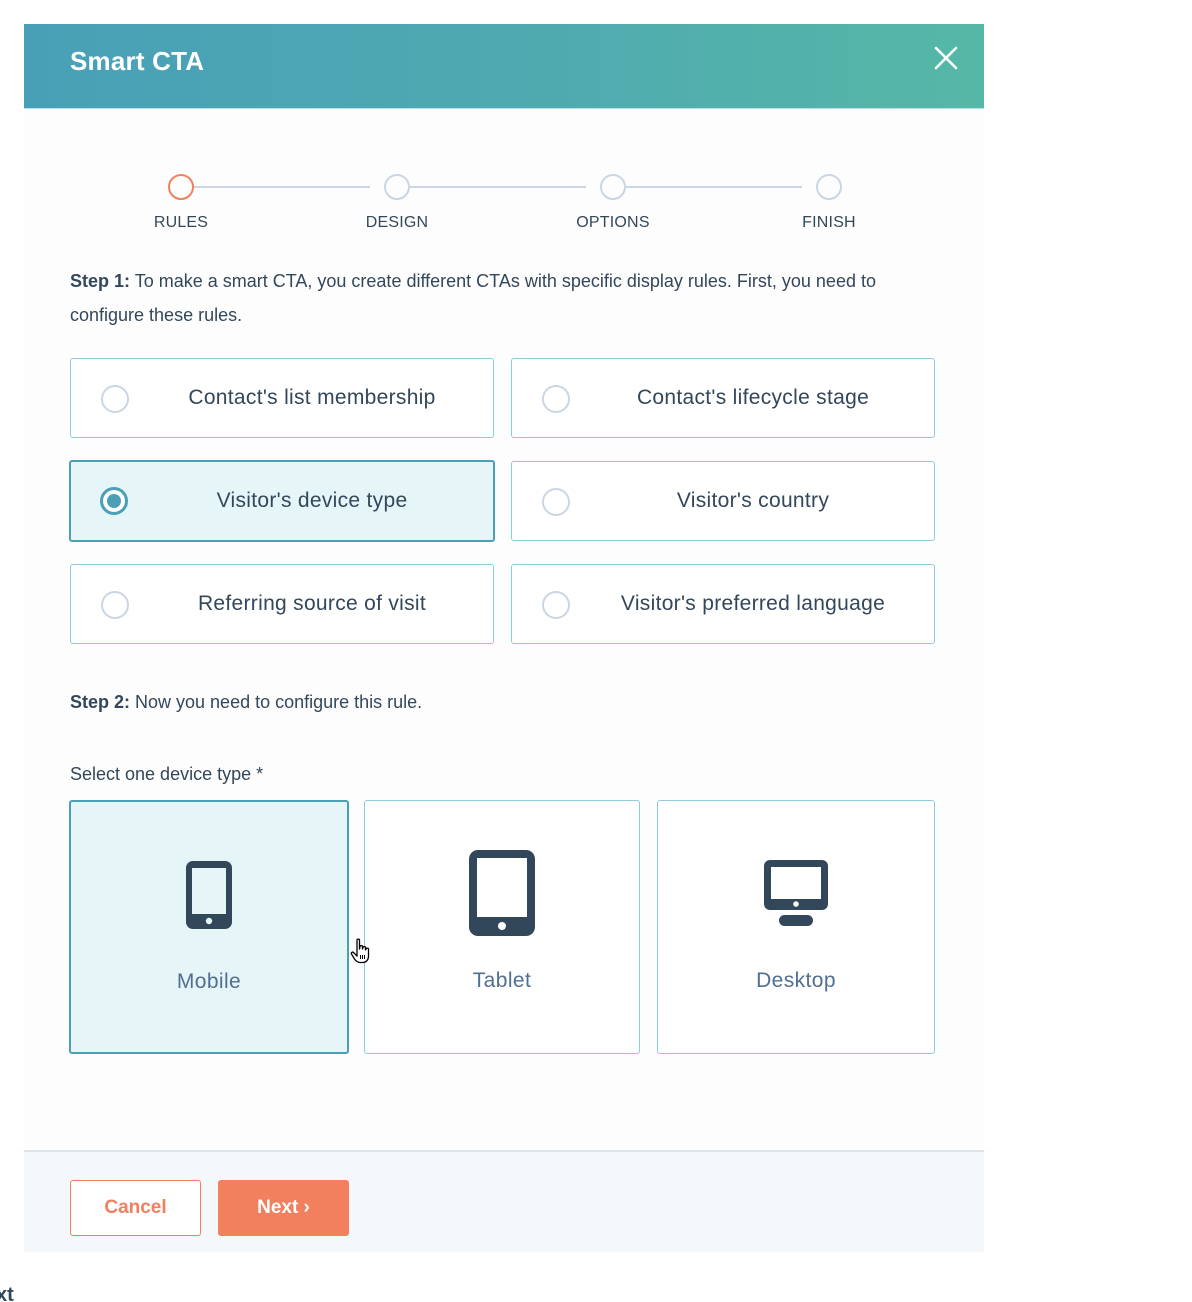  I want to click on device-option-desktop: Desktop, so click(796, 927).